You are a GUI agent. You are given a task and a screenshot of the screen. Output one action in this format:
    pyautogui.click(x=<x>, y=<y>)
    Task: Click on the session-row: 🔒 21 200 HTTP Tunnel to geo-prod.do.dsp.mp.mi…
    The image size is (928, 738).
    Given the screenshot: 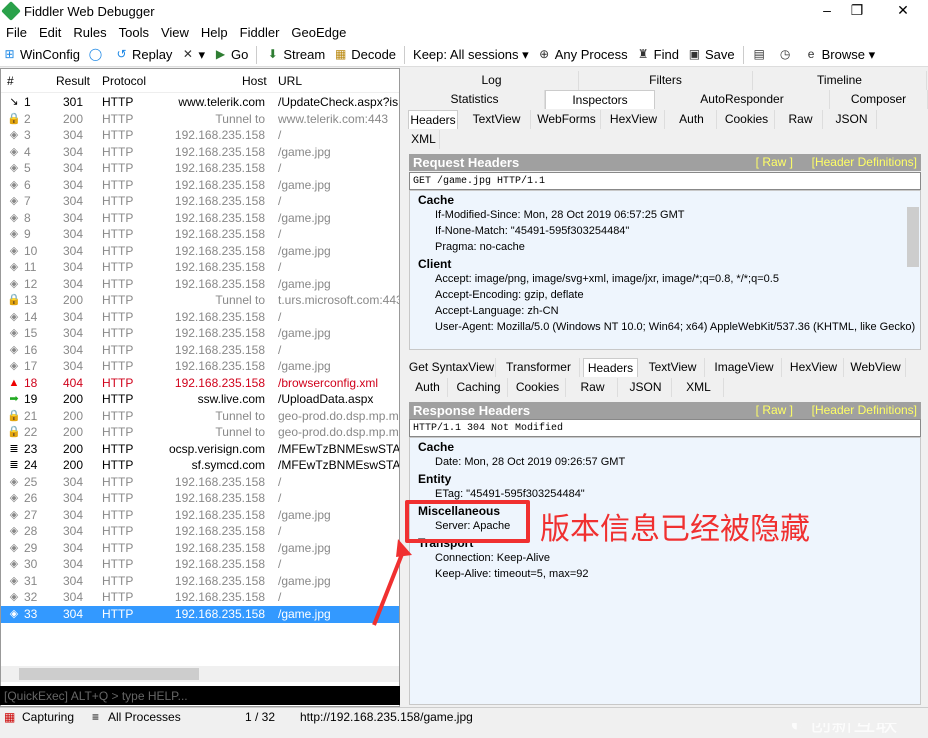 What is the action you would take?
    pyautogui.click(x=200, y=416)
    